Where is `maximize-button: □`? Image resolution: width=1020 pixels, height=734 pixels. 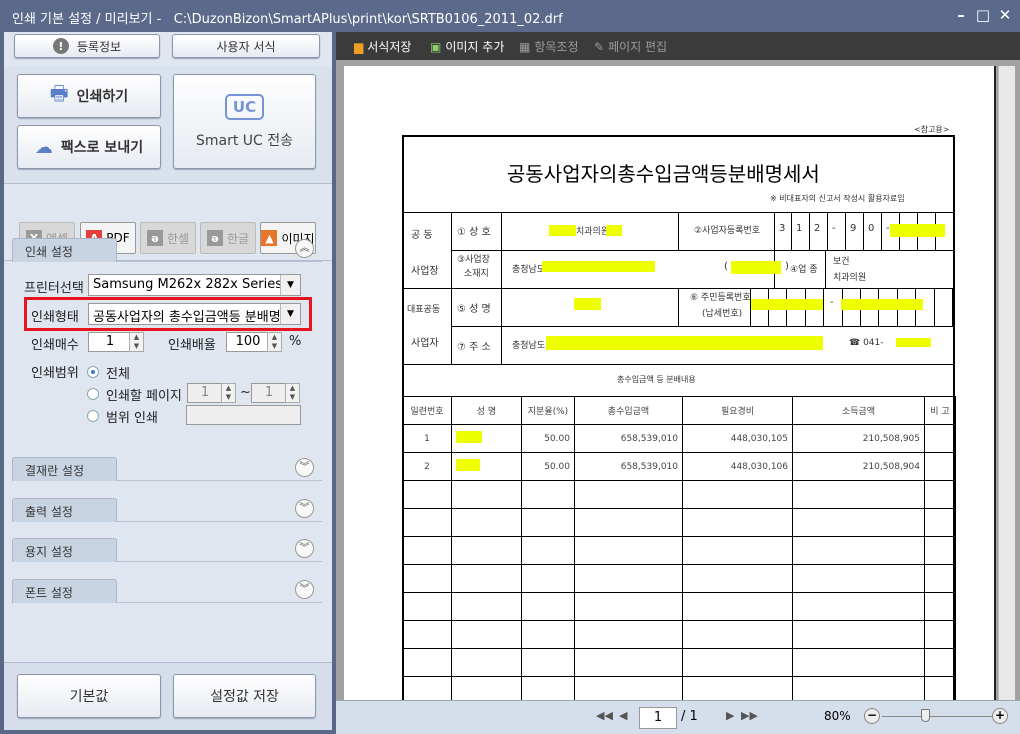
maximize-button: □ is located at coordinates (983, 15).